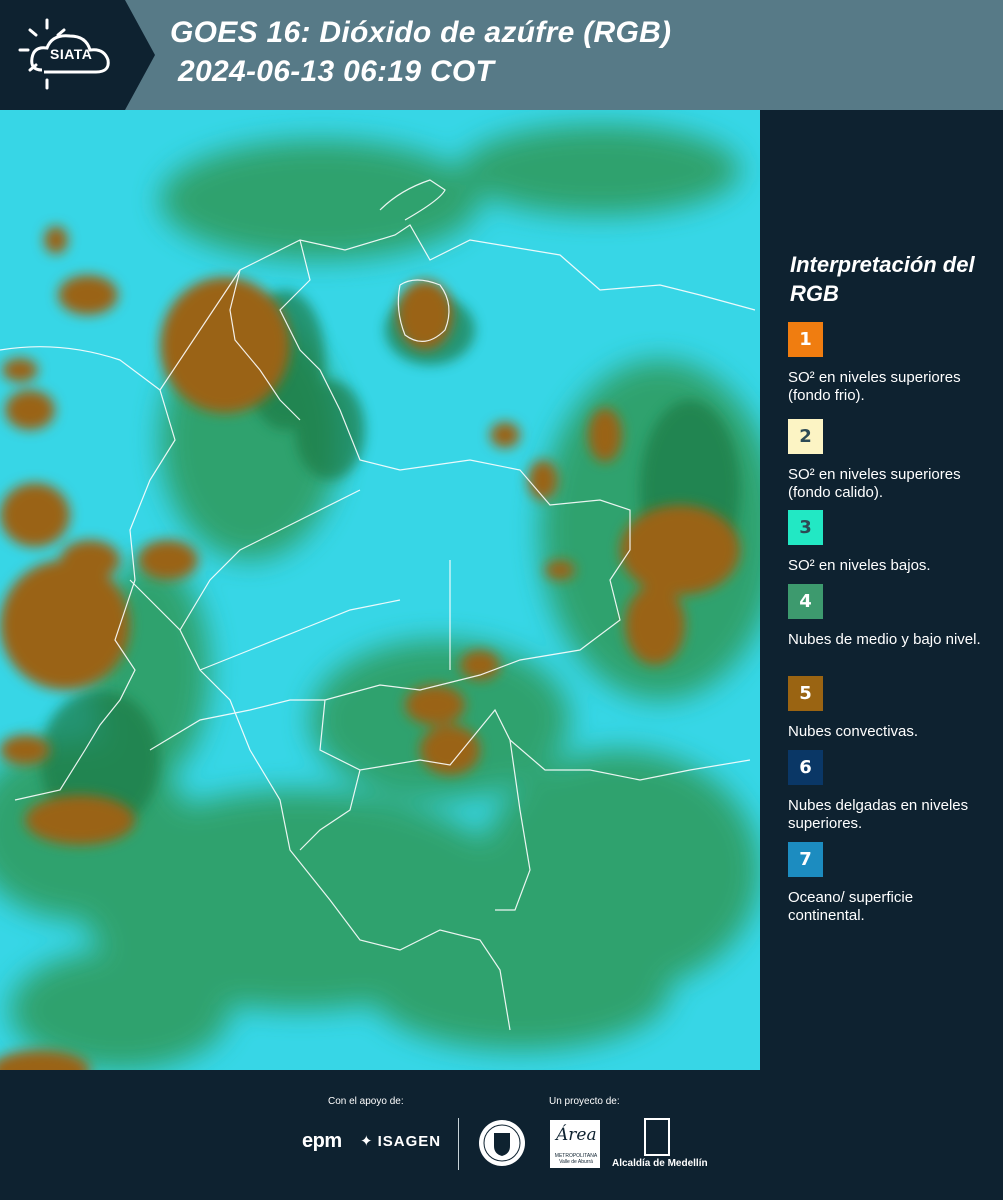 Image resolution: width=1003 pixels, height=1200 pixels. I want to click on legend-swatch-2: 2, so click(805, 436).